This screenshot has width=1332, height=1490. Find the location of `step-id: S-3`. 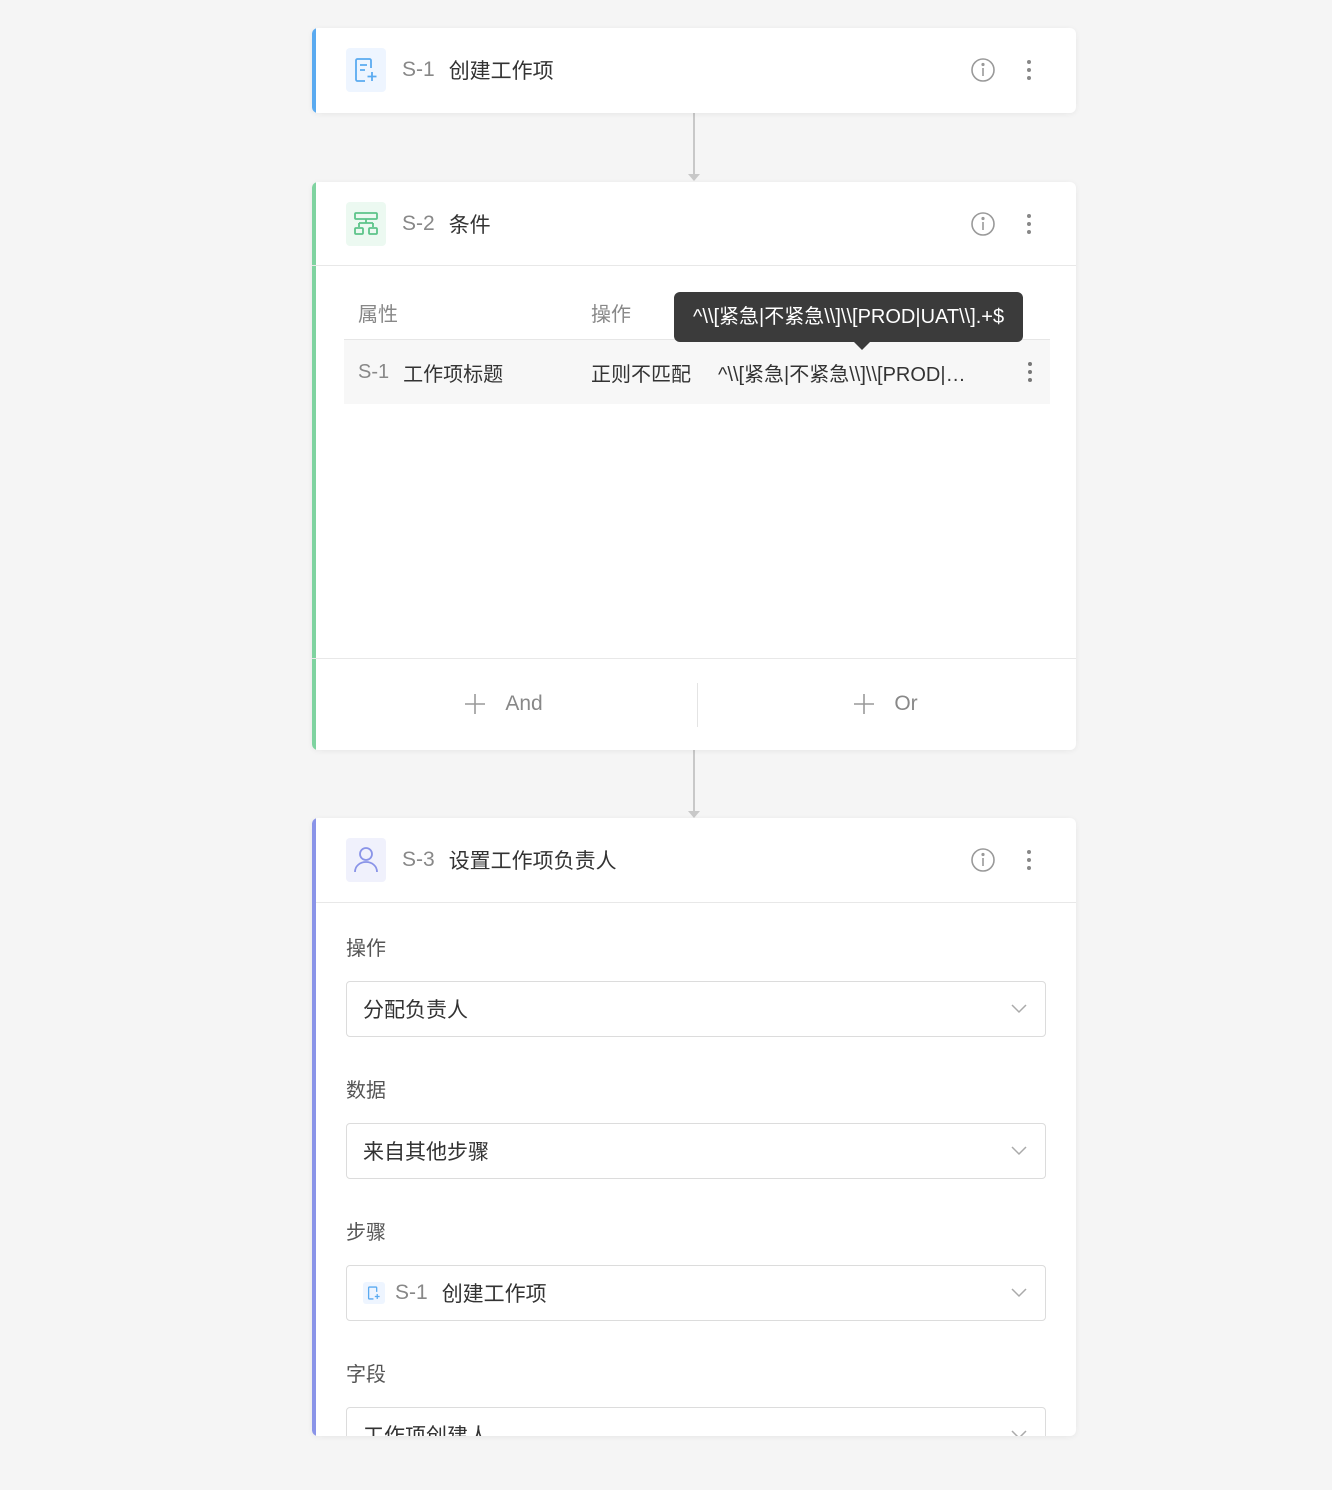

step-id: S-3 is located at coordinates (418, 859).